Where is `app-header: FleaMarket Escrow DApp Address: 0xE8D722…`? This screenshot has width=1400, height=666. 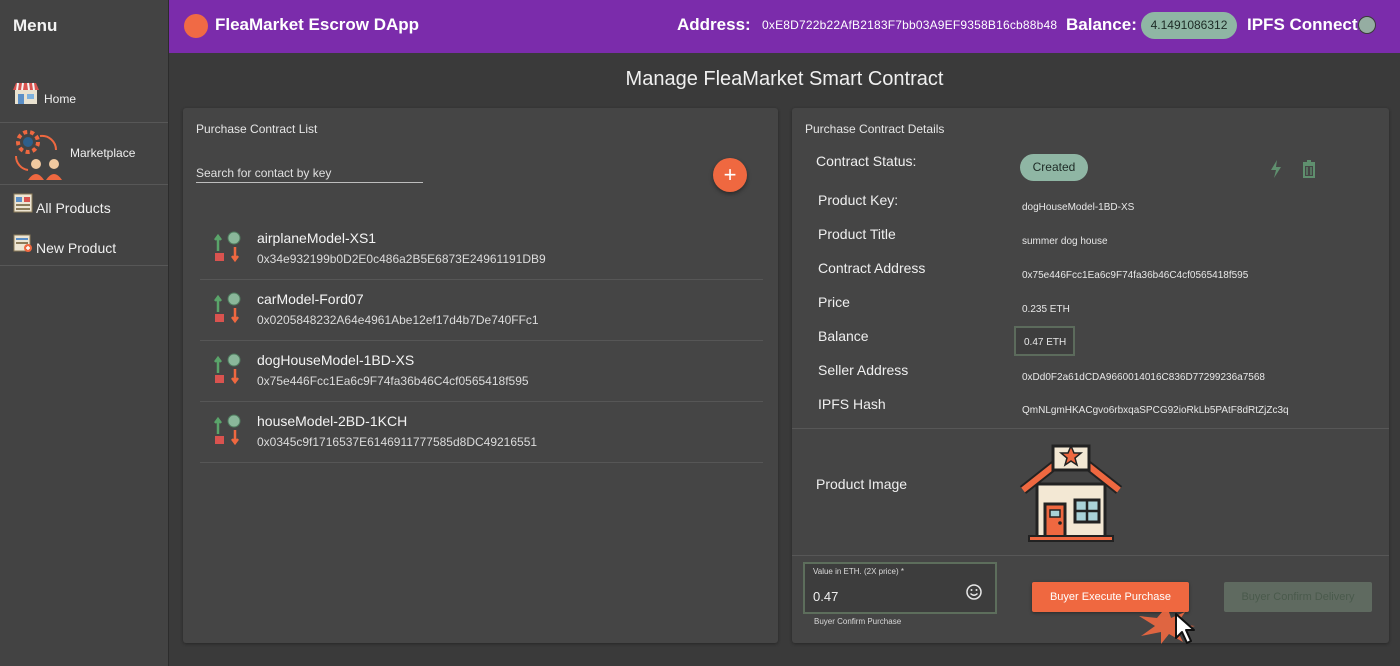 app-header: FleaMarket Escrow DApp Address: 0xE8D722… is located at coordinates (784, 26).